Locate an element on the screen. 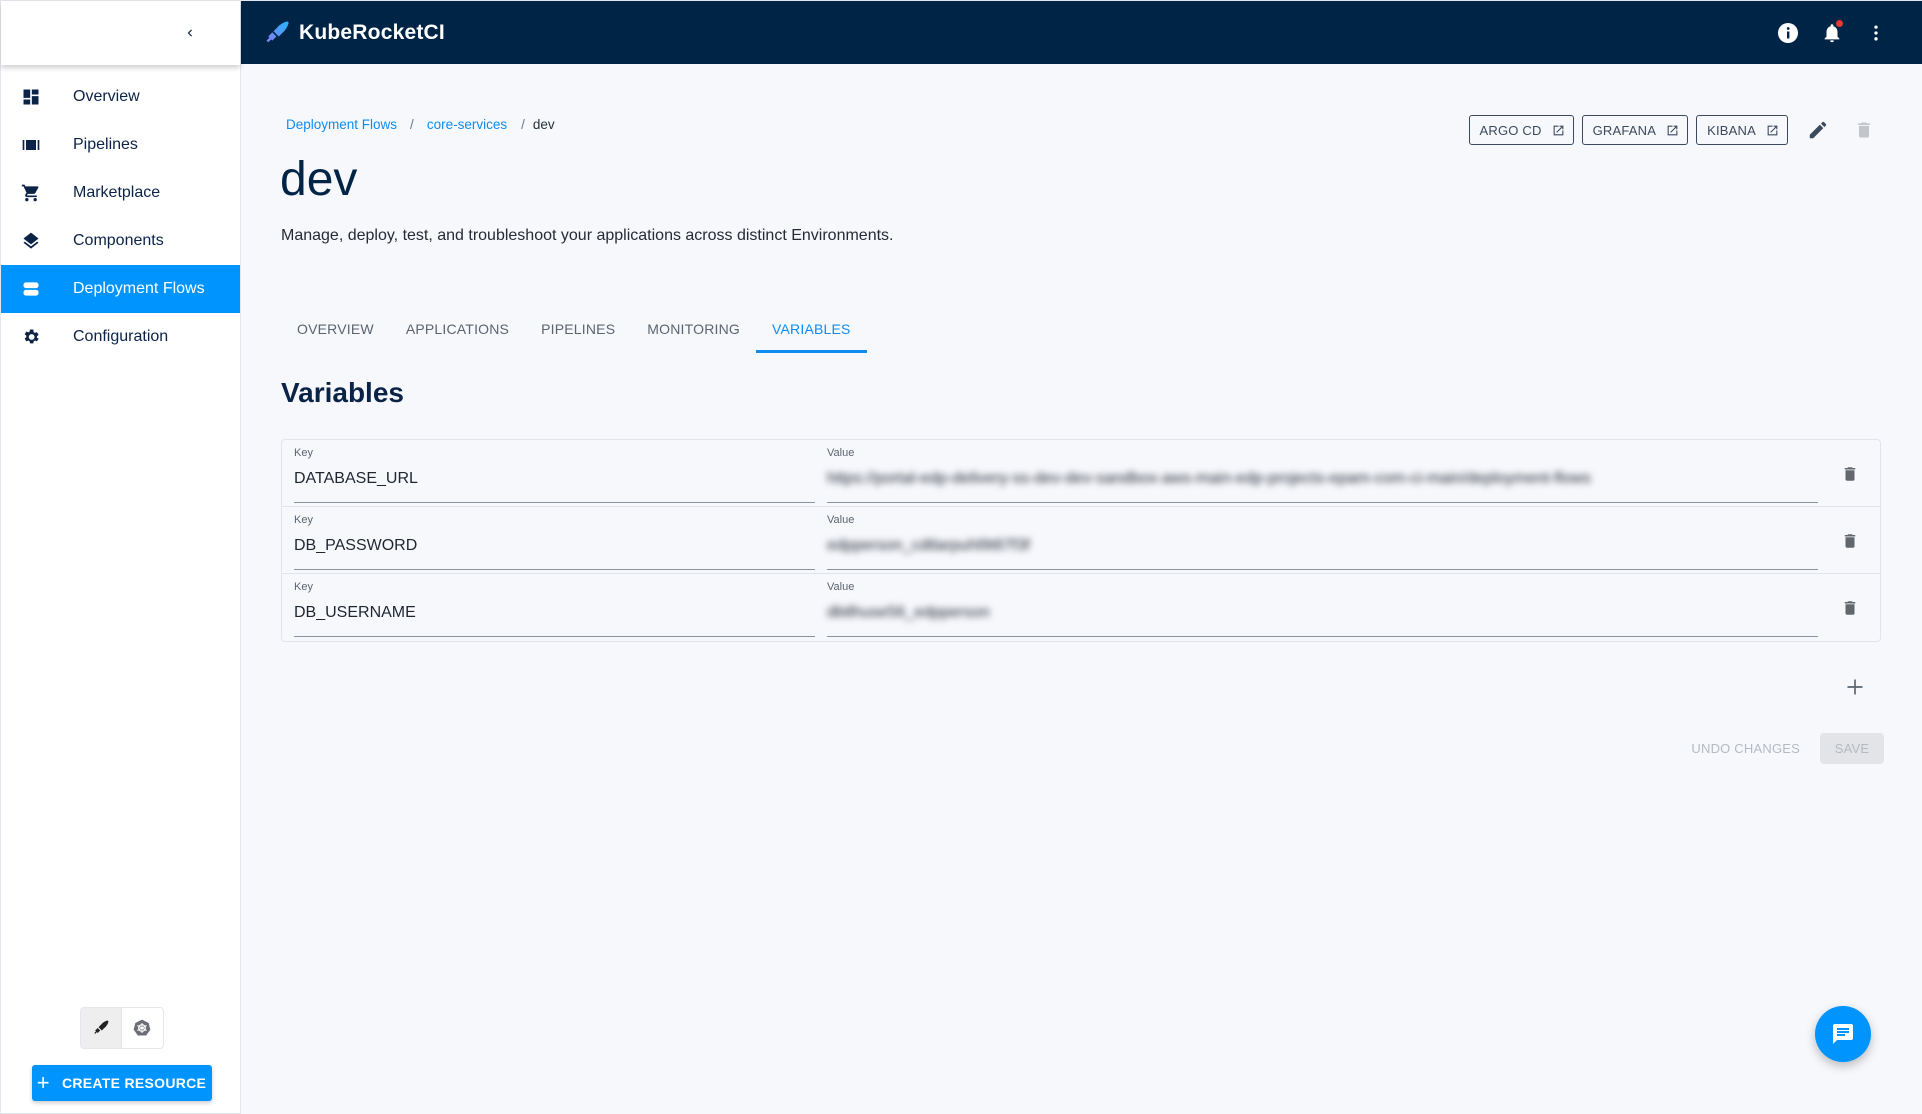  pipelines-icon is located at coordinates (31, 145).